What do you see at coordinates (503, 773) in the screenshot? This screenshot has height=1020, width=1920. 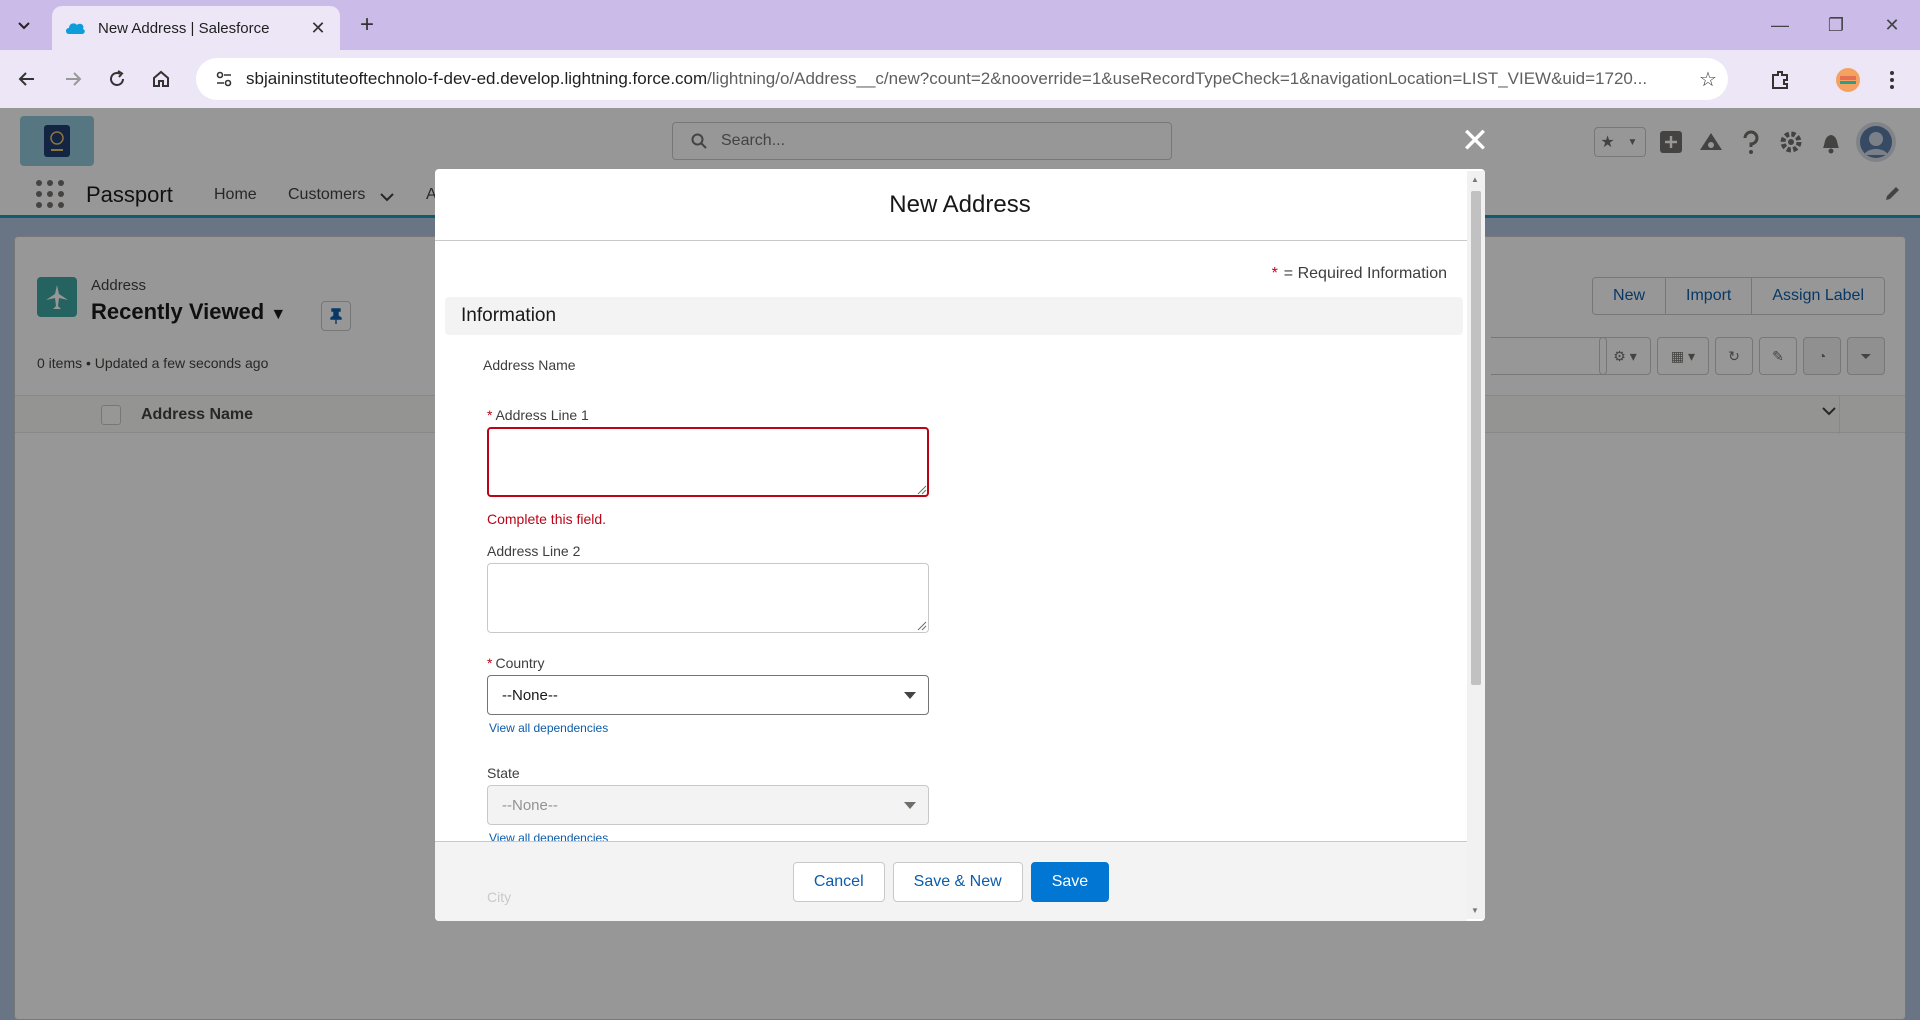 I see `state-label: State` at bounding box center [503, 773].